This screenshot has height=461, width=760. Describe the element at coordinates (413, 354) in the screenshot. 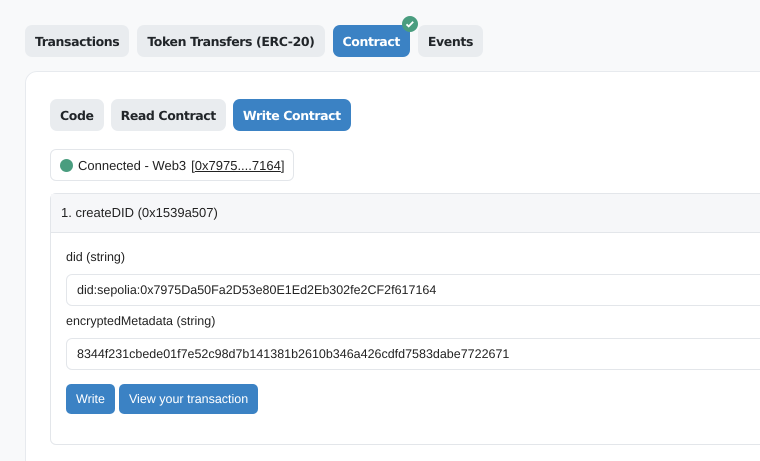

I see `input-field: 8344f231cbede01f7e52c98d7b141381b2610b346a426cdfd7583dabe7722671` at that location.